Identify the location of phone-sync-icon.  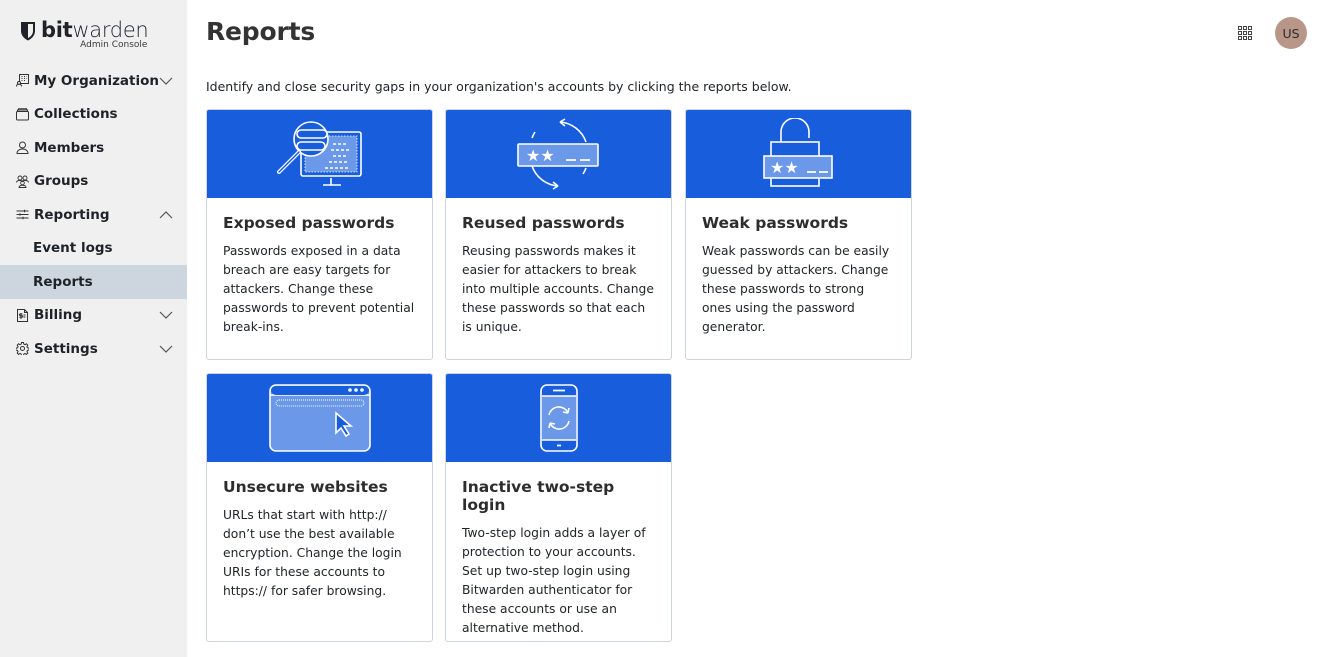
(558, 418).